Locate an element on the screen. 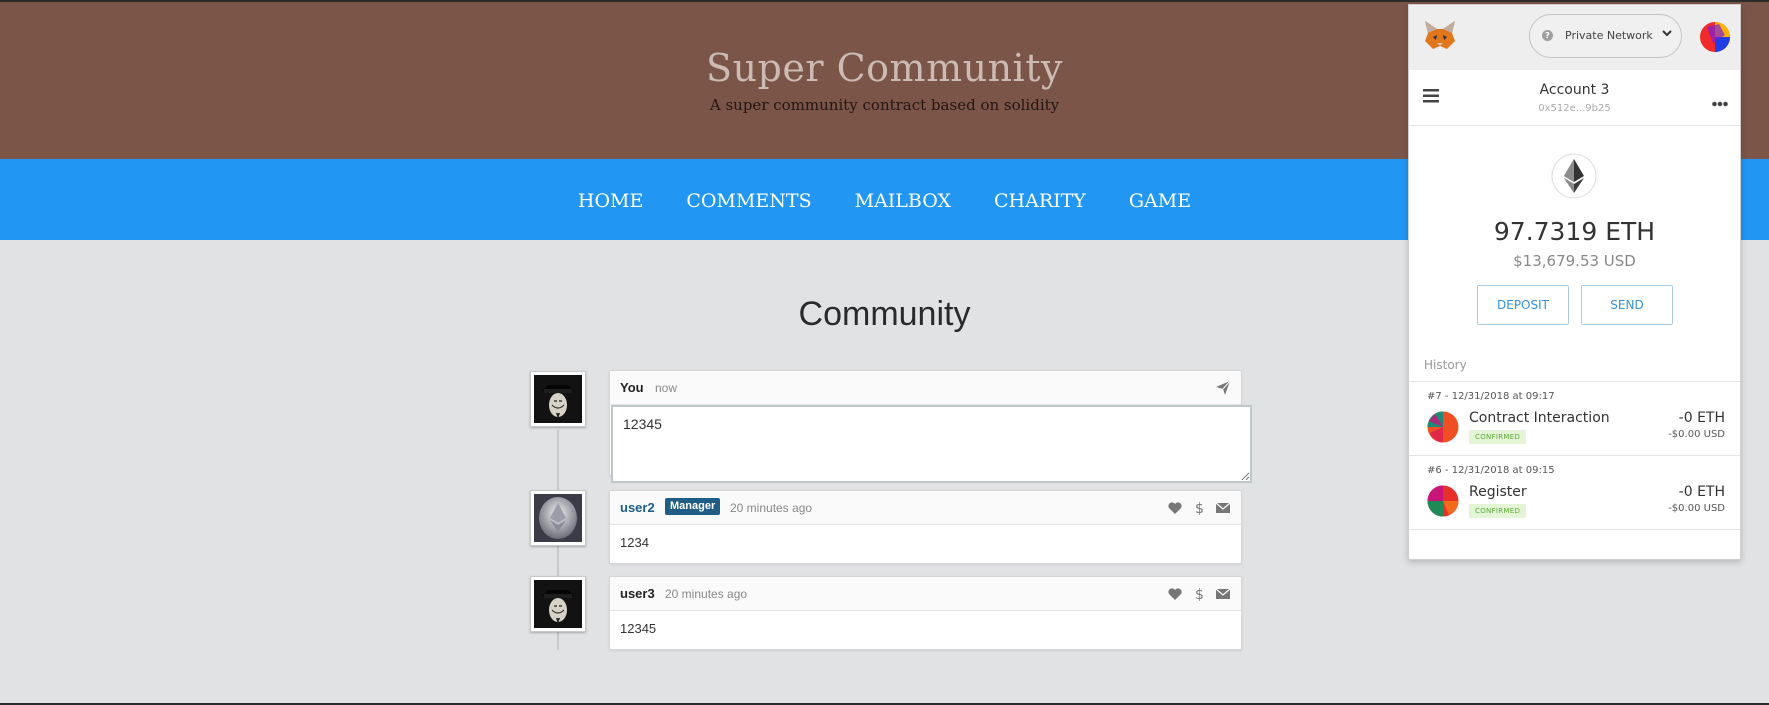 The width and height of the screenshot is (1769, 705). metamask-fox-icon is located at coordinates (1440, 37).